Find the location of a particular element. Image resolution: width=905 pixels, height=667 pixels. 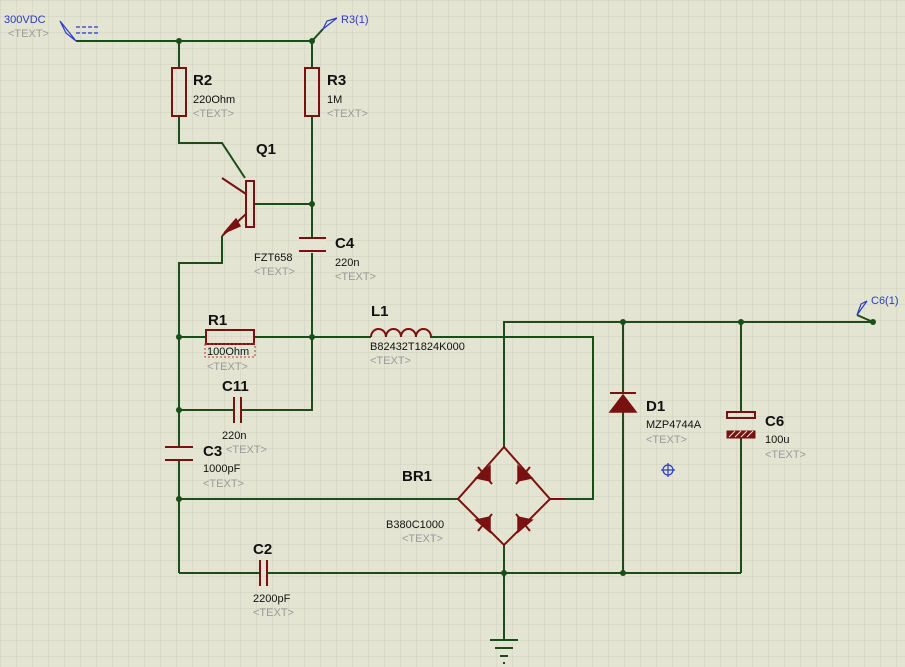

c4-value: 220n is located at coordinates (347, 263).